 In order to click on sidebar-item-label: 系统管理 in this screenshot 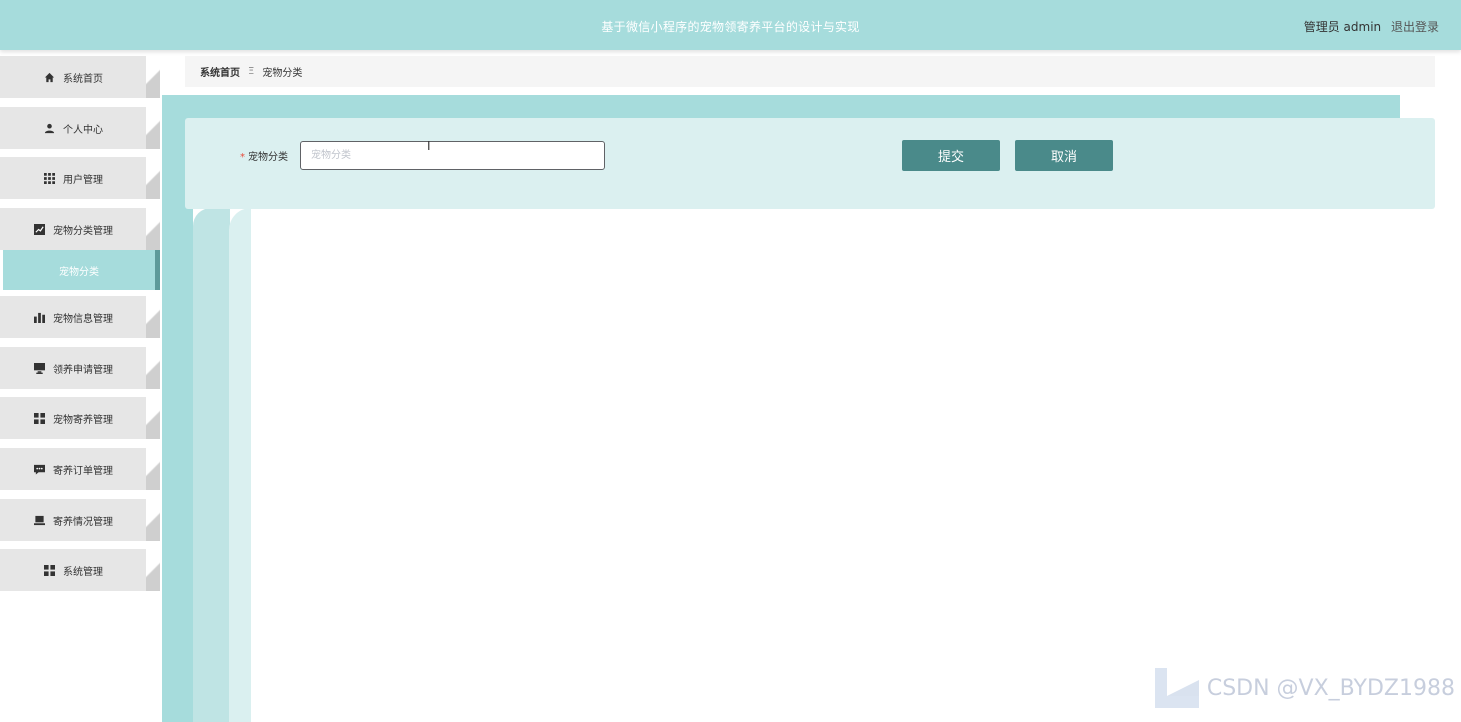, I will do `click(83, 572)`.